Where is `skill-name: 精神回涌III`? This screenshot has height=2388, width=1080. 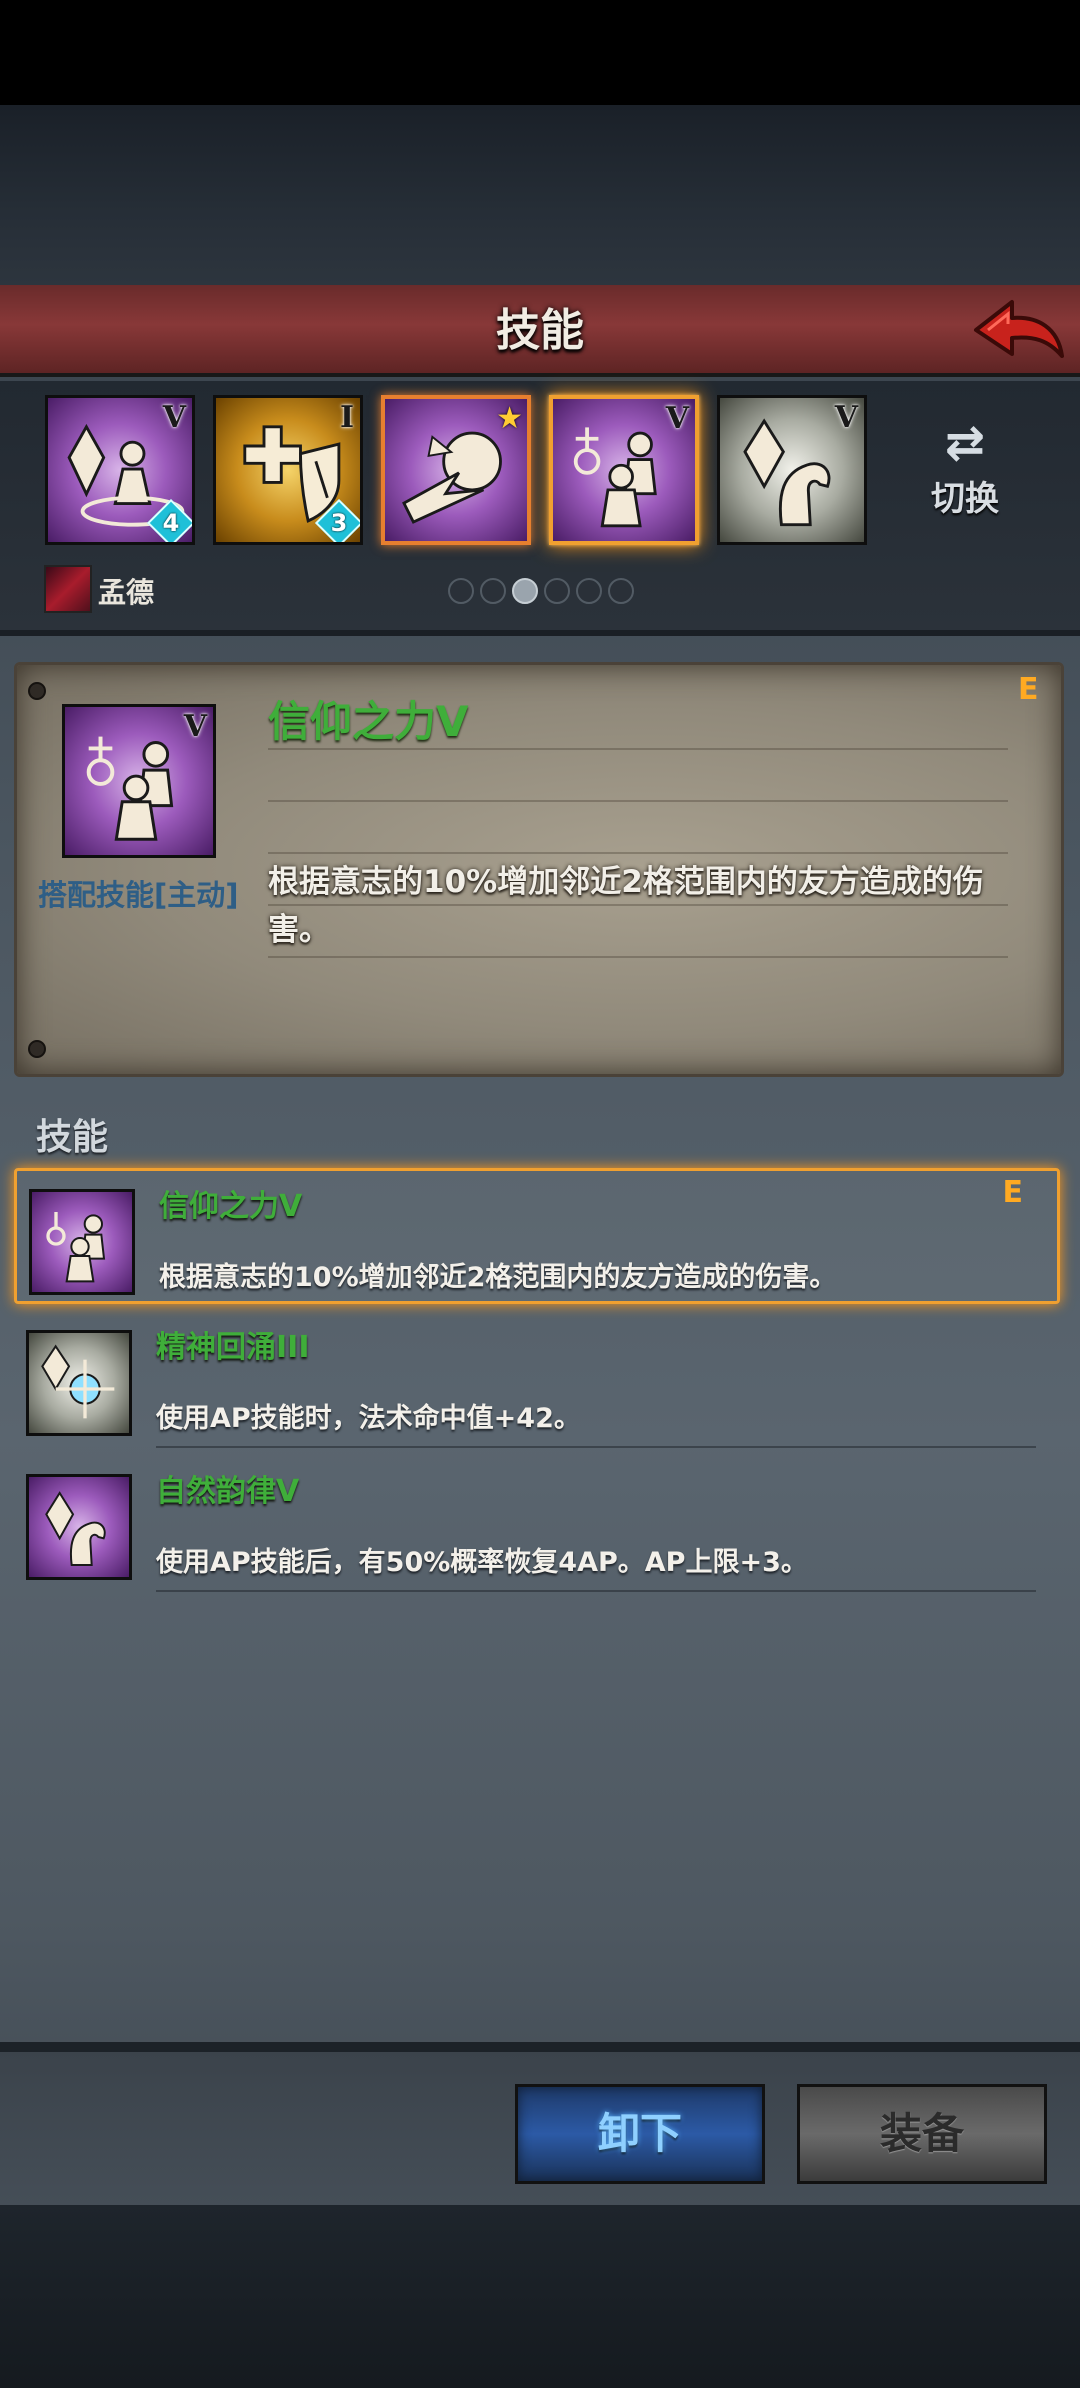
skill-name: 精神回涌III is located at coordinates (233, 1347).